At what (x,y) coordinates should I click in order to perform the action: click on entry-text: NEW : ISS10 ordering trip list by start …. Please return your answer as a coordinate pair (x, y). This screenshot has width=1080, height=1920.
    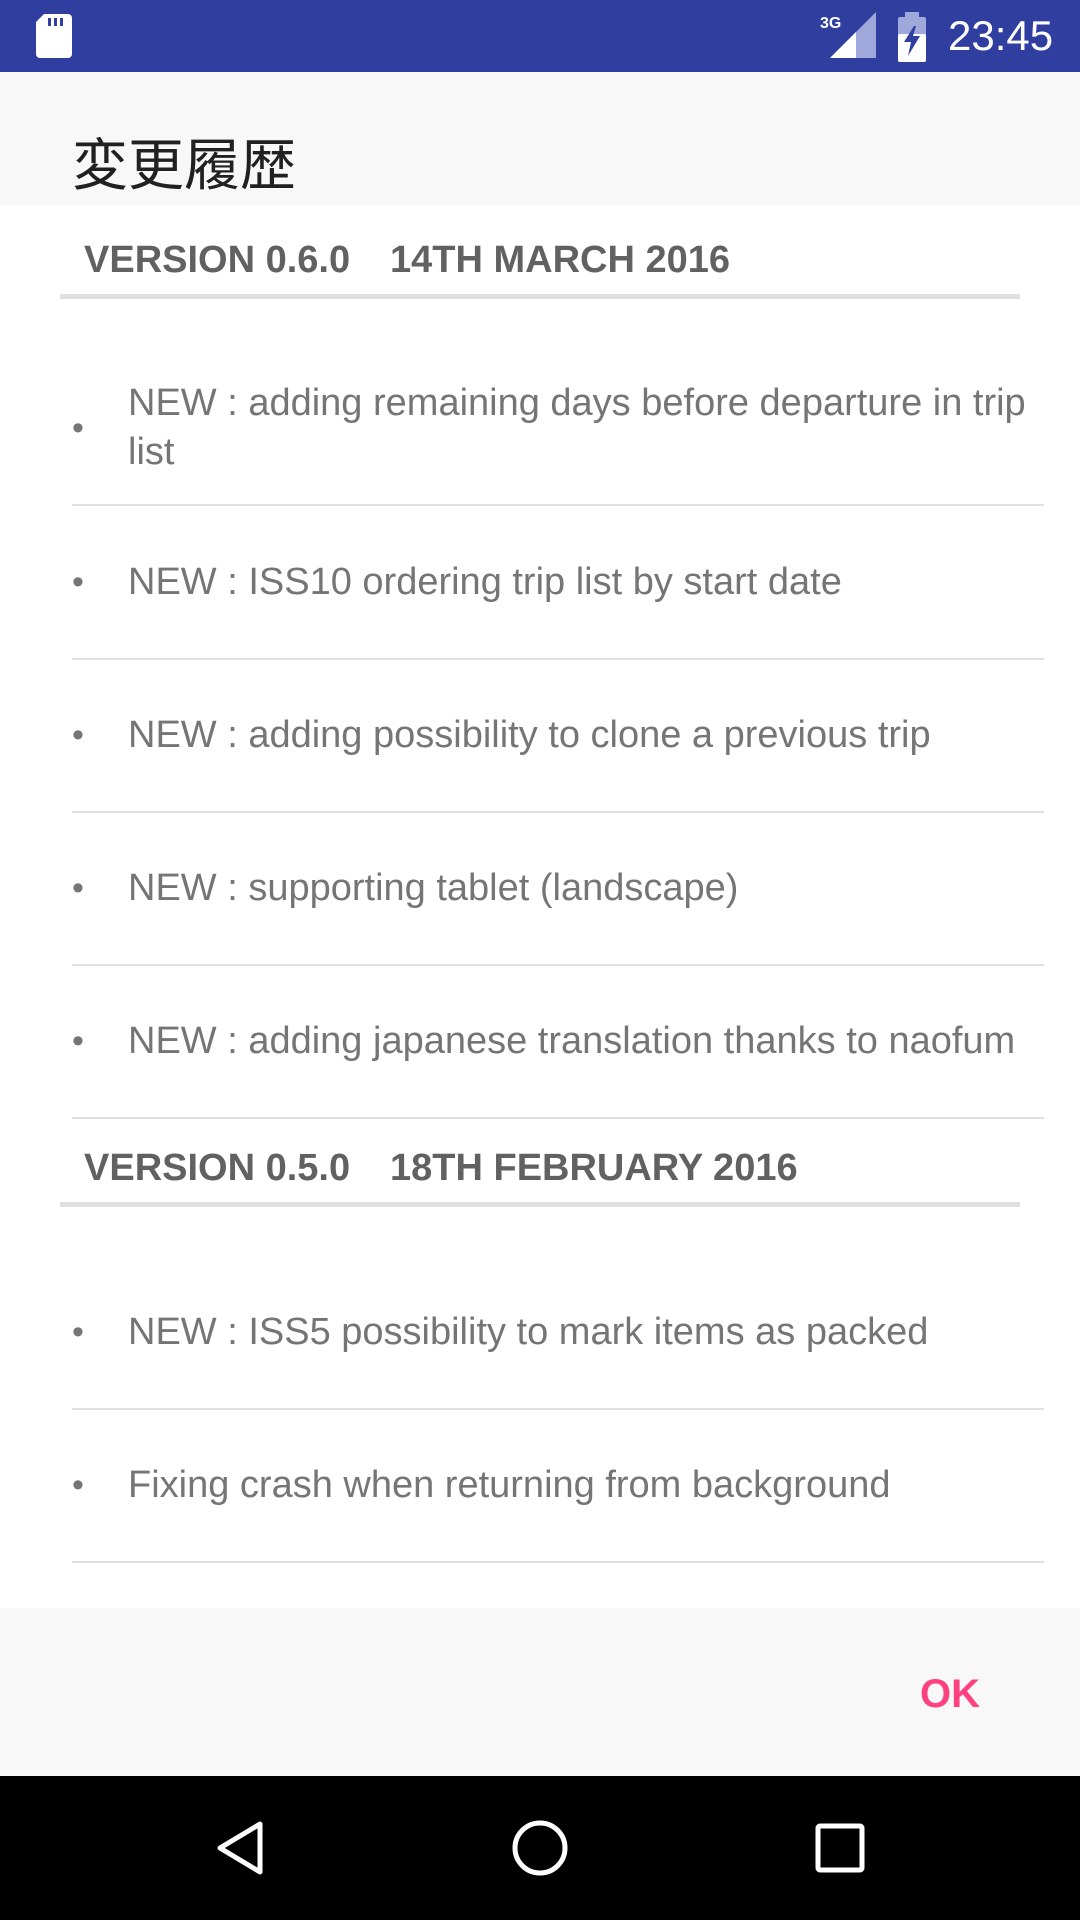
    Looking at the image, I should click on (485, 581).